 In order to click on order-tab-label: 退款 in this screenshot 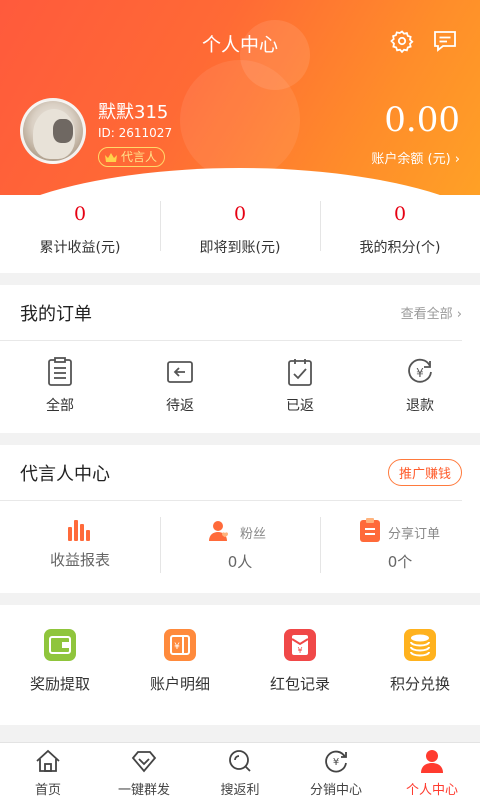, I will do `click(420, 406)`.